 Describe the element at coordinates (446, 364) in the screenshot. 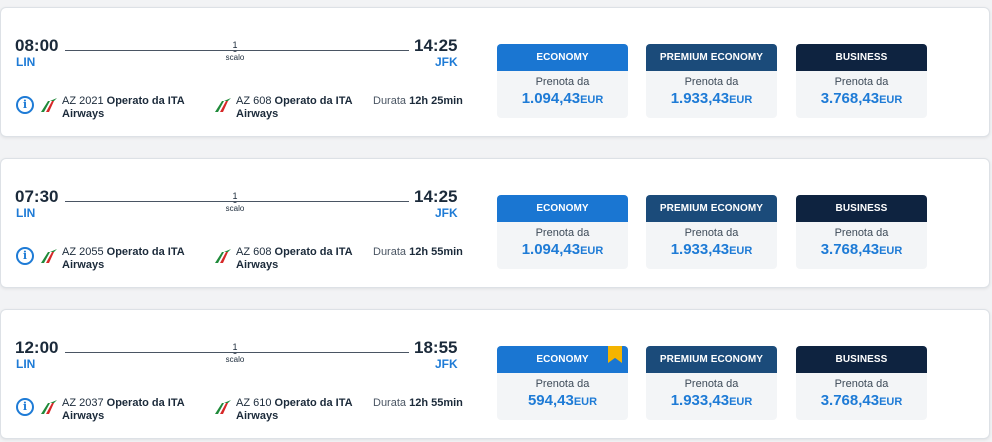

I see `arrival-airport: JFK` at that location.